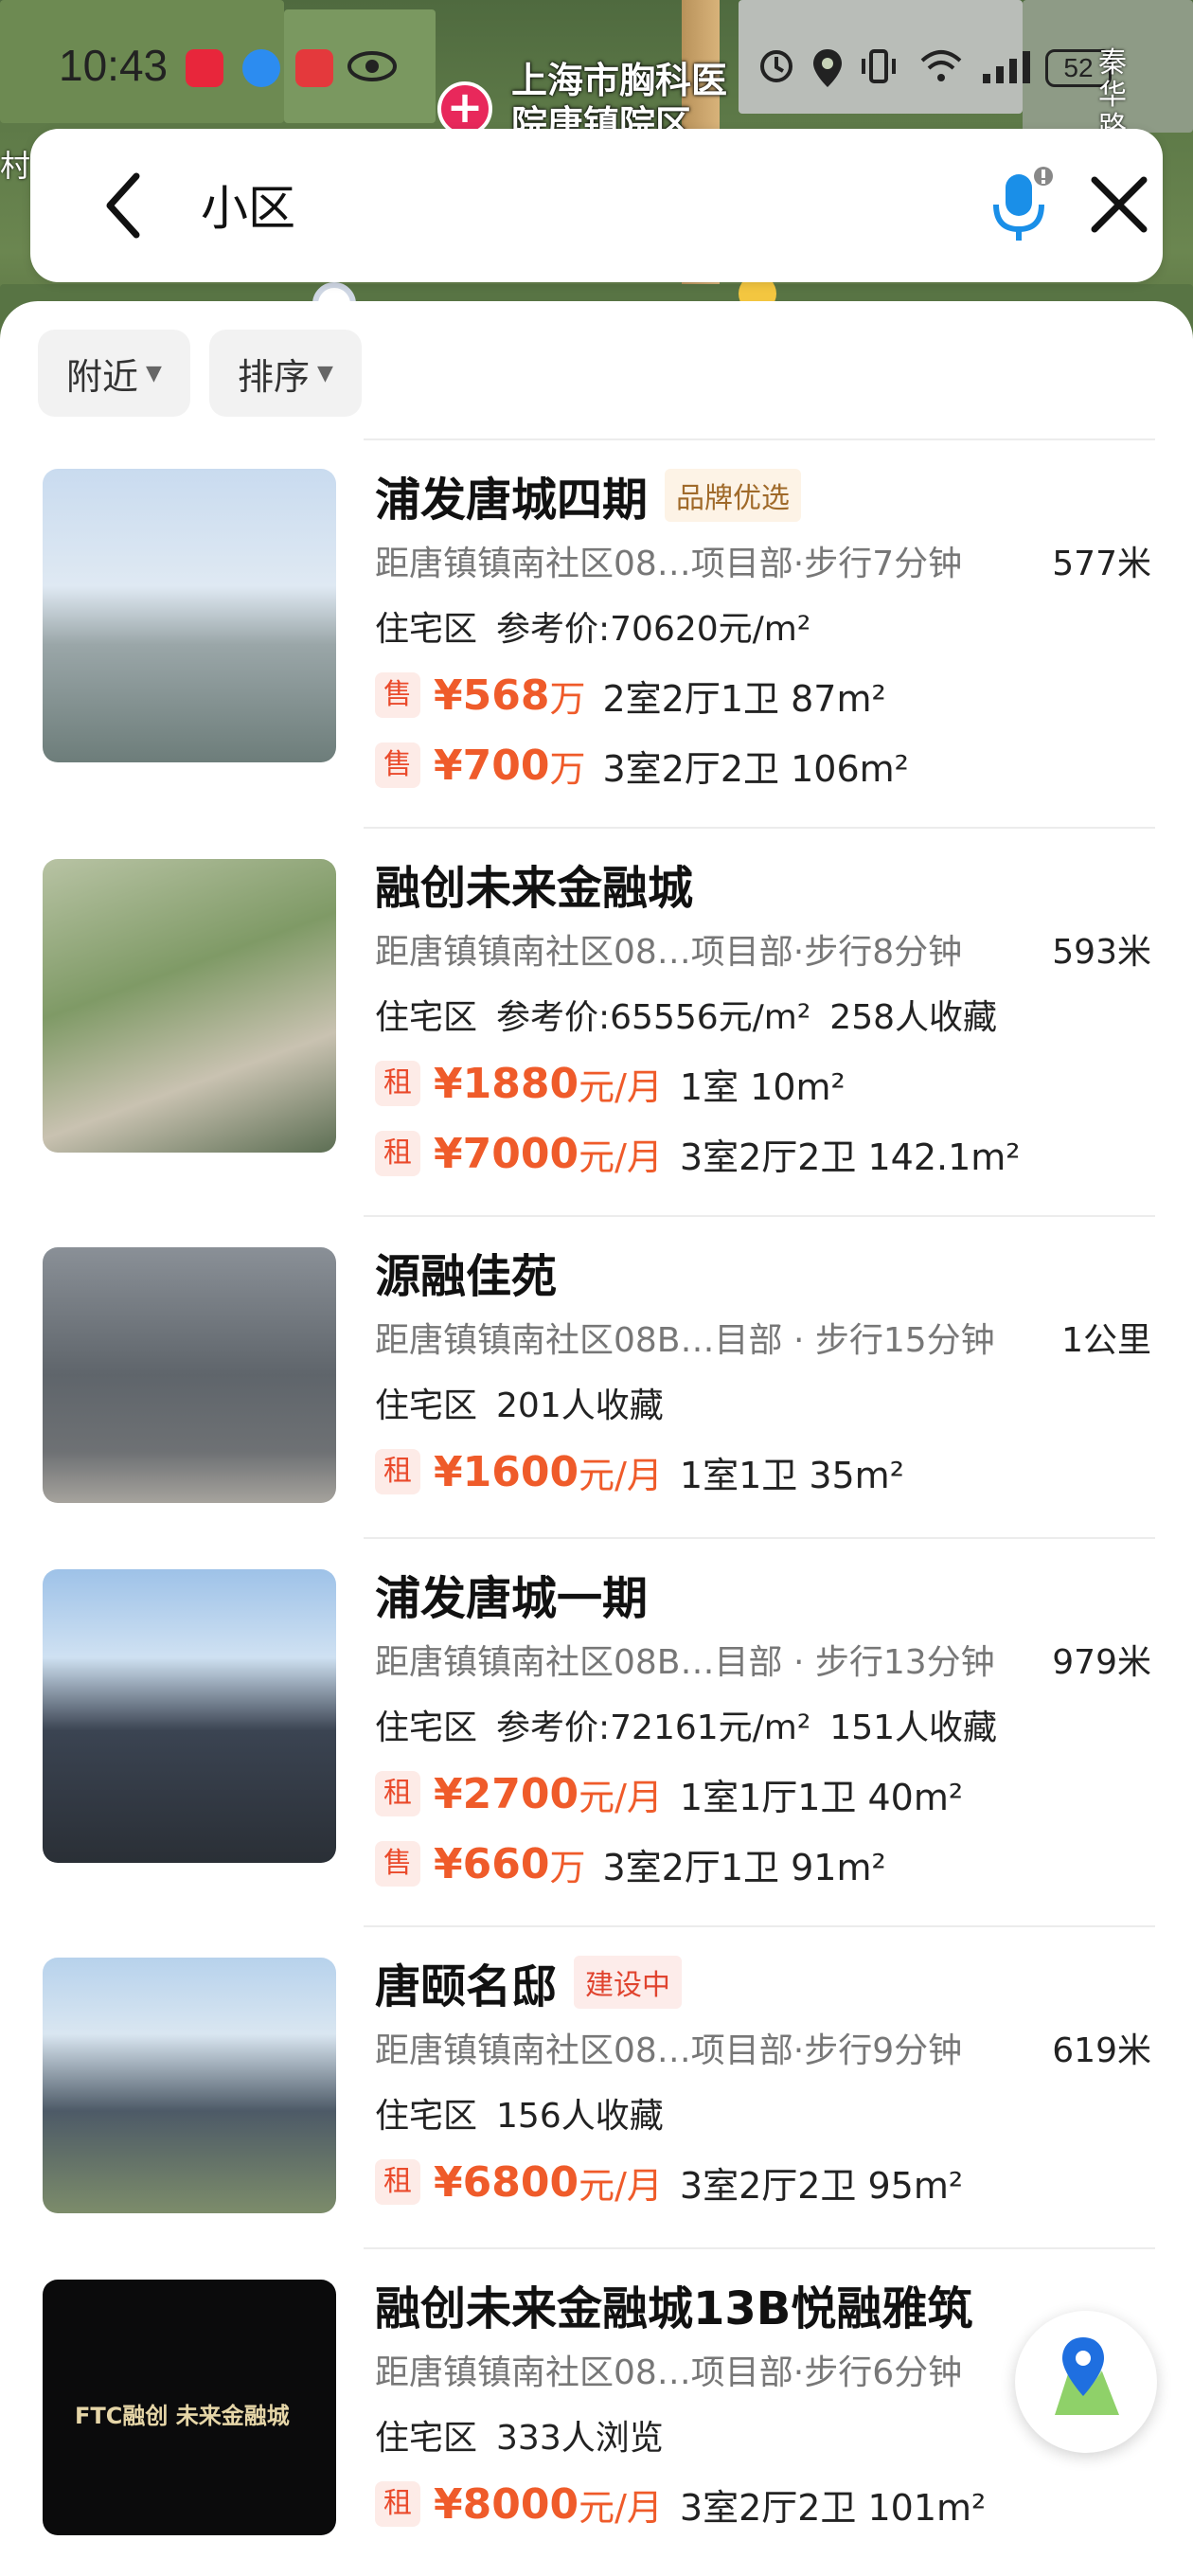 Image resolution: width=1193 pixels, height=2576 pixels. I want to click on price-line: 租 ¥1600 元/月 1室1卫 35m², so click(763, 1472).